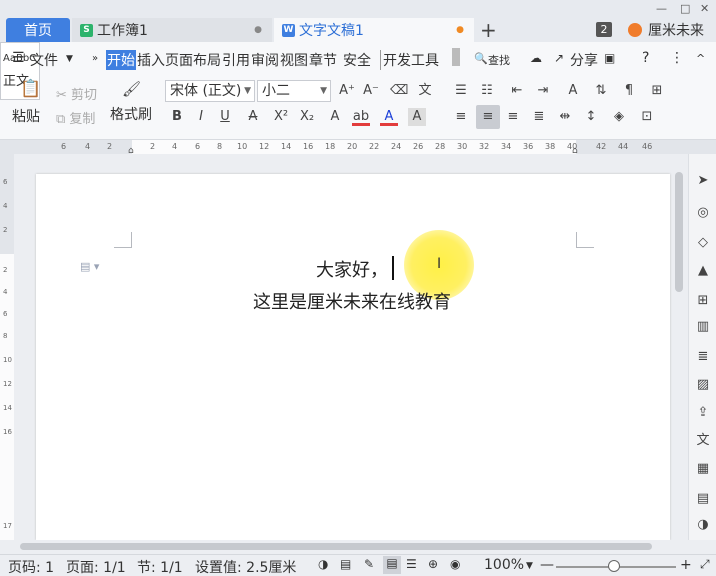 Image resolution: width=716 pixels, height=576 pixels. What do you see at coordinates (703, 271) in the screenshot?
I see `style-fill-icon: ▲` at bounding box center [703, 271].